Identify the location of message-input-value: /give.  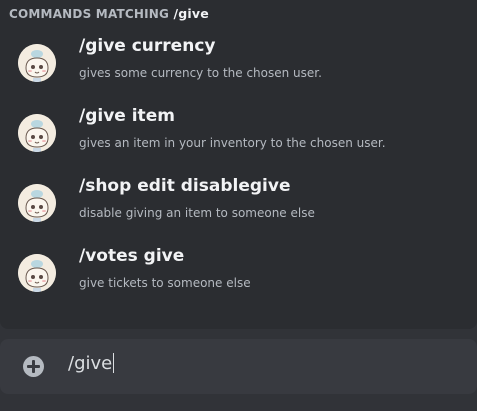
(90, 363).